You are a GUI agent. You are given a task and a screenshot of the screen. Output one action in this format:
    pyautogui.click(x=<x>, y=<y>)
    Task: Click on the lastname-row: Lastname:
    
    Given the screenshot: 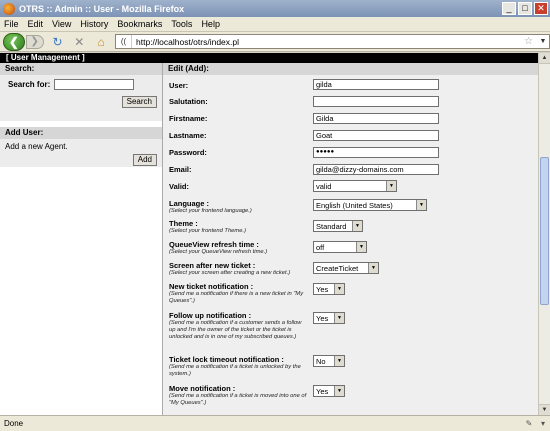 What is the action you would take?
    pyautogui.click(x=188, y=135)
    